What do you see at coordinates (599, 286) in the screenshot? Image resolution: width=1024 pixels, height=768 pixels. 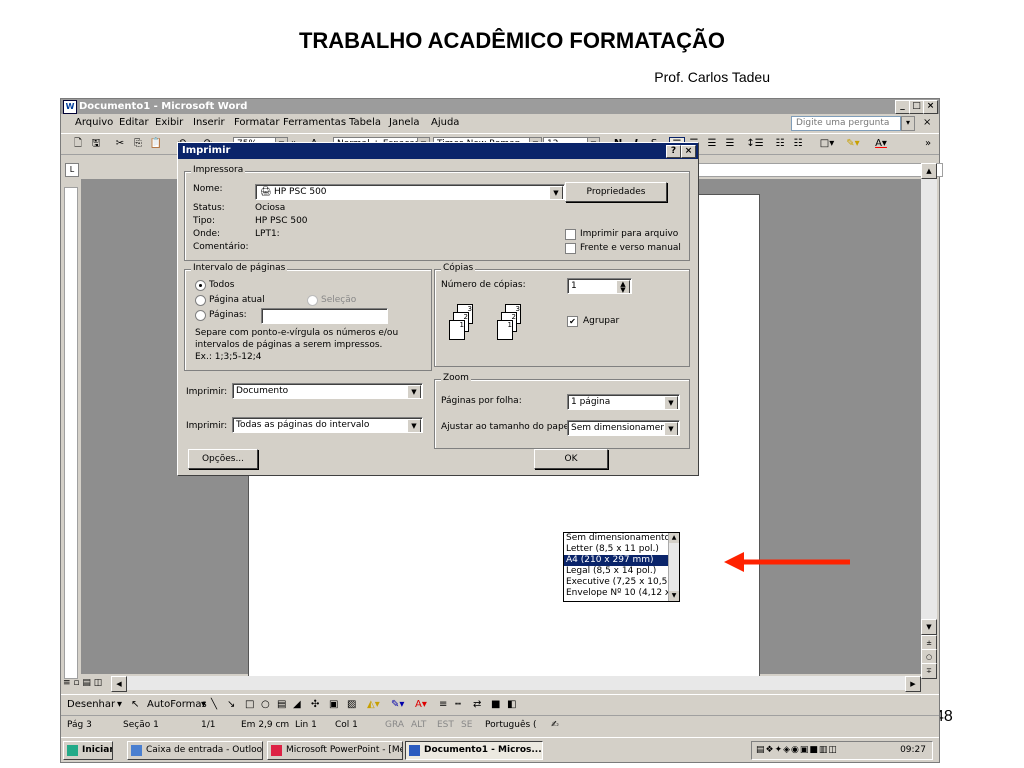 I see `copies-spinner: 1 ▲ ▼` at bounding box center [599, 286].